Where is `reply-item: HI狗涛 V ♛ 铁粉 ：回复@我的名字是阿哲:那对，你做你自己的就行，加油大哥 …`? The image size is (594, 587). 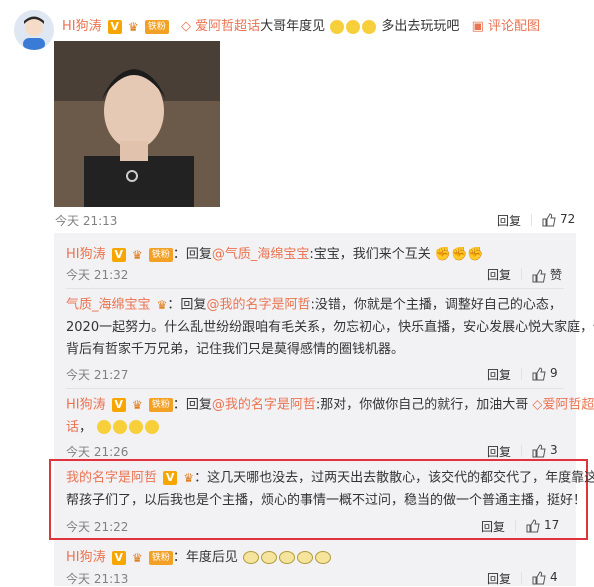
reply-item: HI狗涛 V ♛ 铁粉 ：回复@我的名字是阿哲:那对，你做你自己的就行，加油大哥 … is located at coordinates (330, 416).